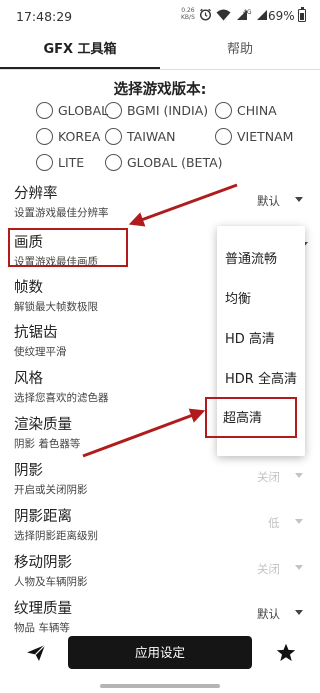  What do you see at coordinates (240, 51) in the screenshot?
I see `tab-help: 帮助` at bounding box center [240, 51].